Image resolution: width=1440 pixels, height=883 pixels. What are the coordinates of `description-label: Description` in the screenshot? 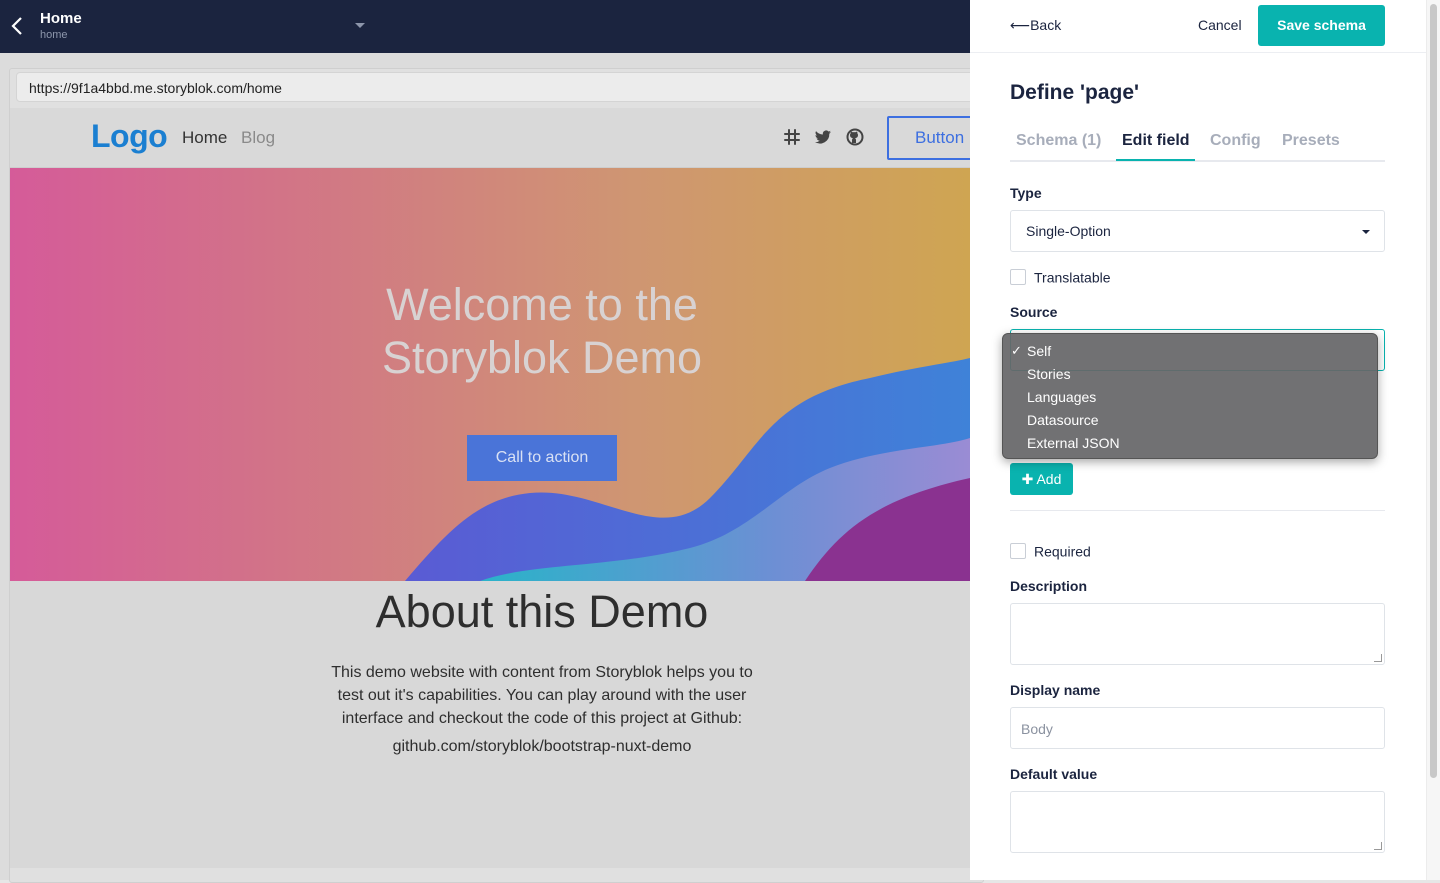 It's located at (1049, 586).